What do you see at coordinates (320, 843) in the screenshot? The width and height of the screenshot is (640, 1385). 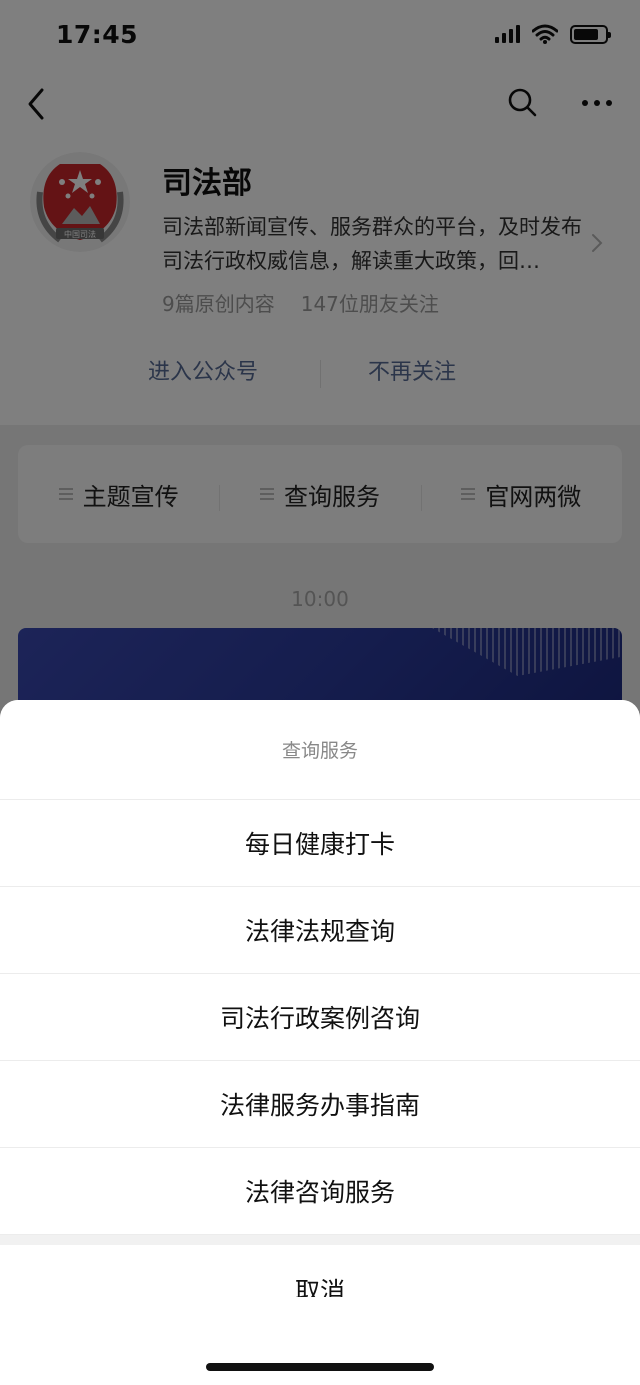 I see `option-daily-health-checkin: 每日健康打卡` at bounding box center [320, 843].